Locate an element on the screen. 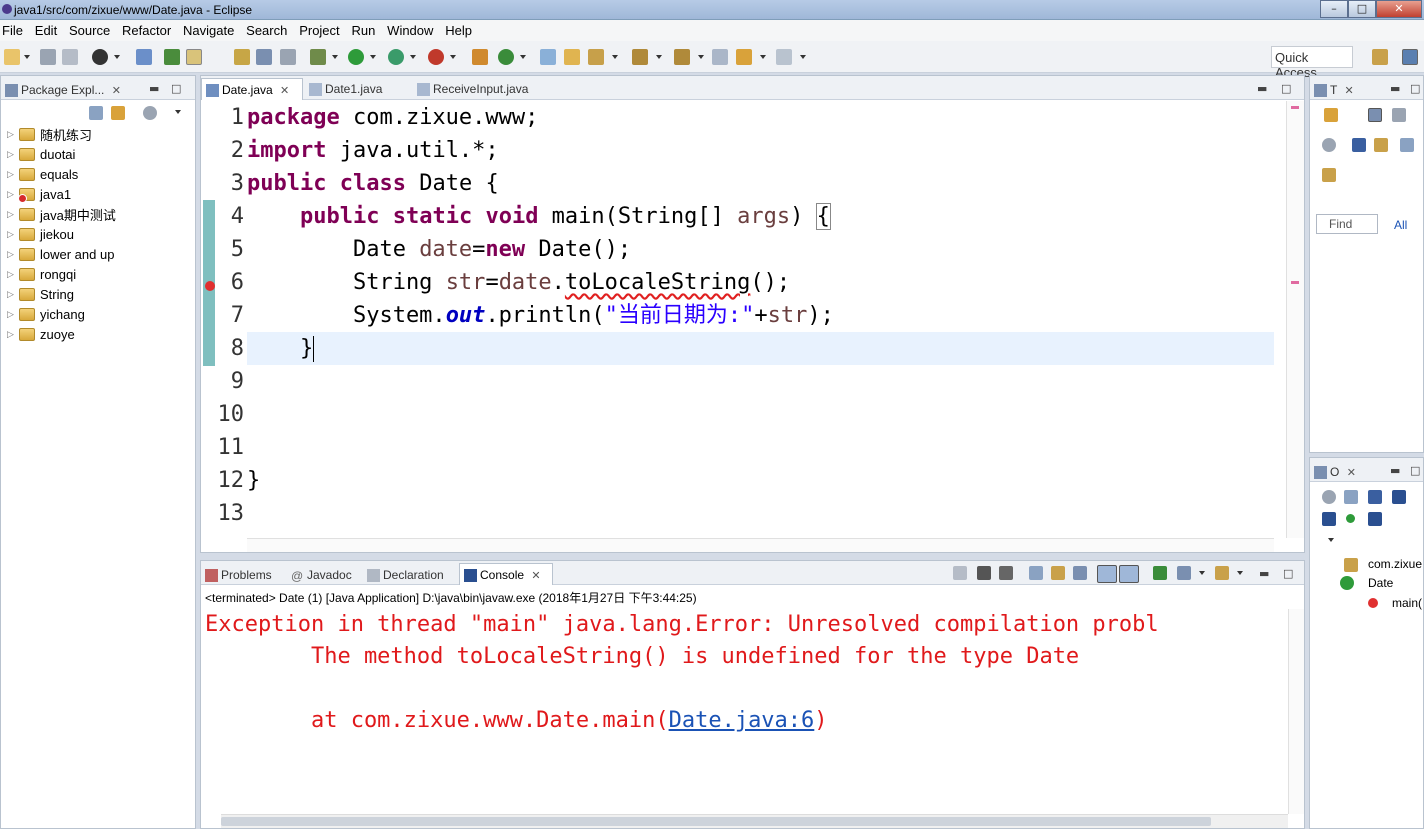 The height and width of the screenshot is (829, 1424). console-vertical-scrollbar is located at coordinates (1296, 711).